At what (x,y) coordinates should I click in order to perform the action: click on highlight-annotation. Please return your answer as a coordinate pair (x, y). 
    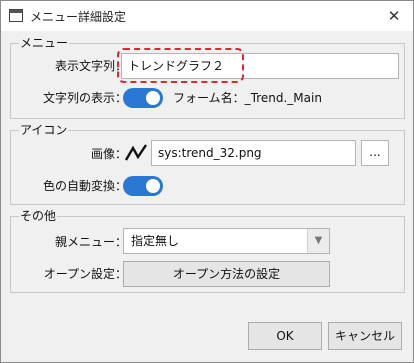
    Looking at the image, I should click on (180, 65).